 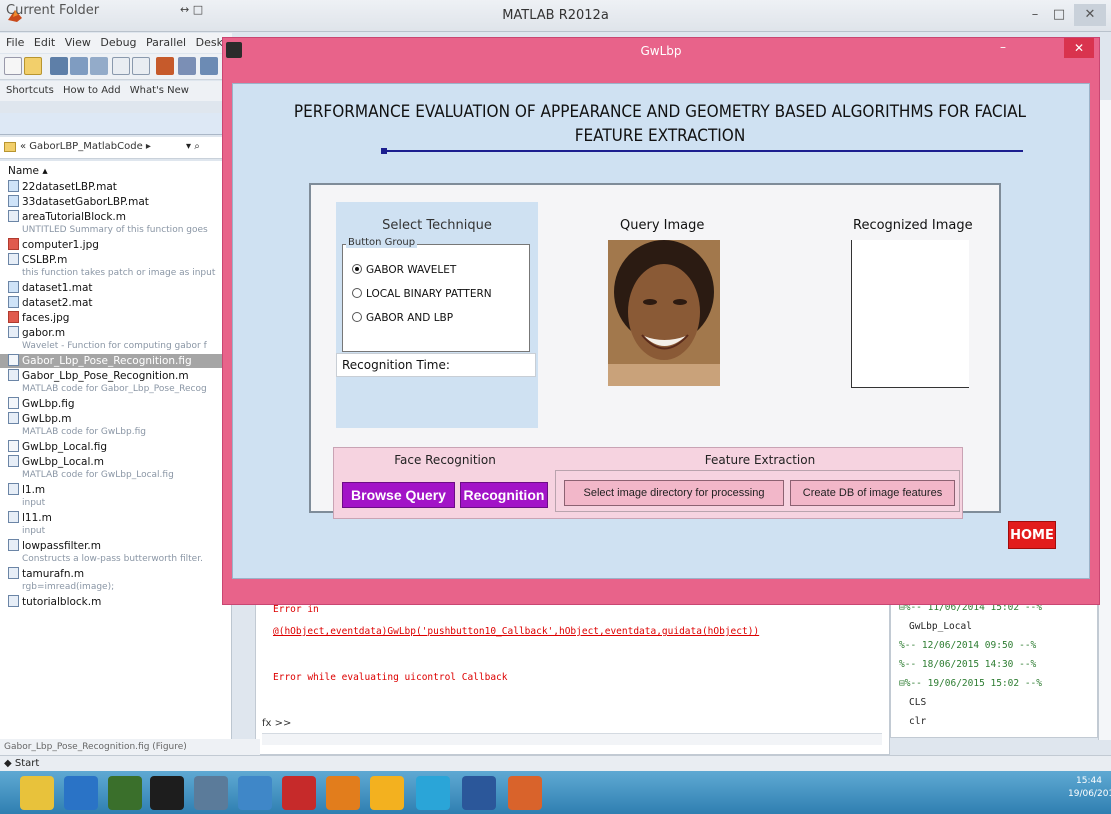 What do you see at coordinates (115, 230) in the screenshot?
I see `file-description: UNTITLED Summary of this function goes` at bounding box center [115, 230].